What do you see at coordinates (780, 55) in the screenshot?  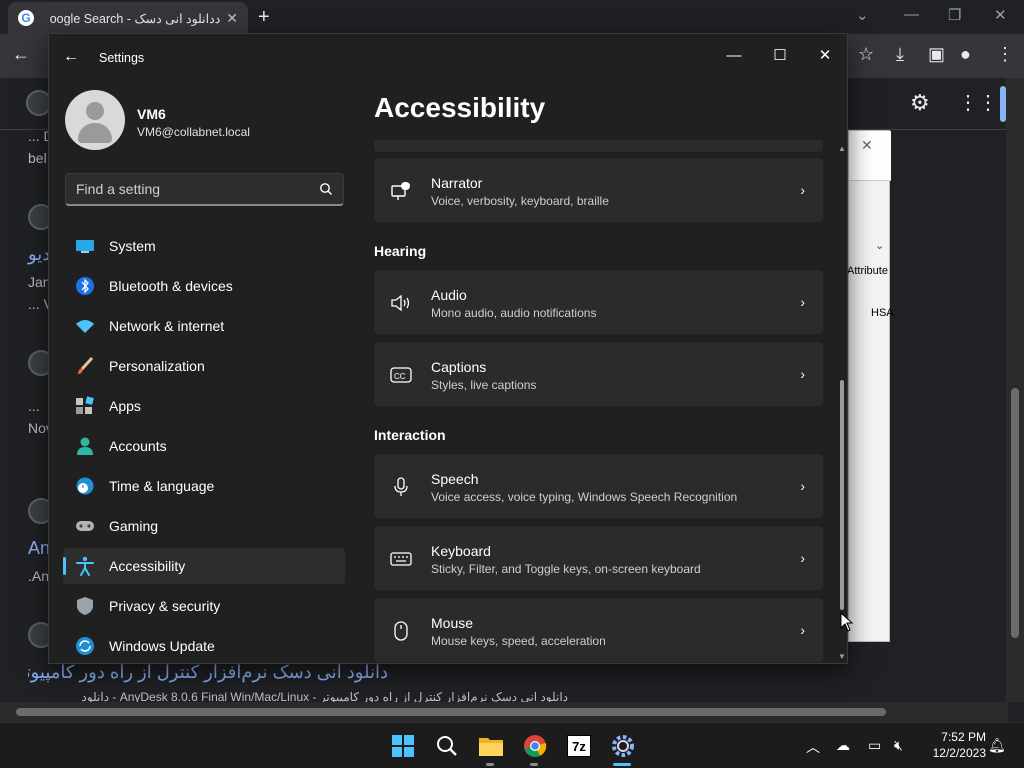 I see `maximize-button: ☐` at bounding box center [780, 55].